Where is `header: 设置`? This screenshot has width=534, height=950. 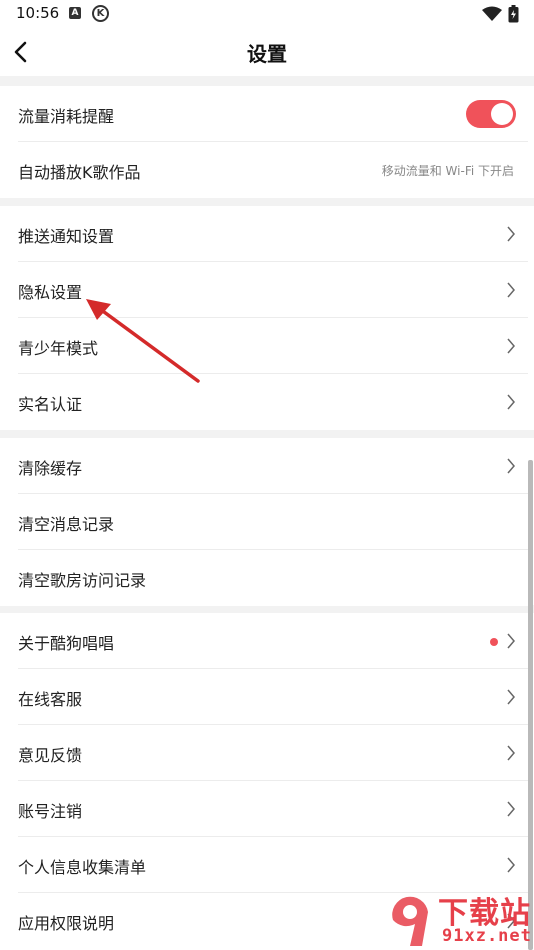
header: 设置 is located at coordinates (267, 52).